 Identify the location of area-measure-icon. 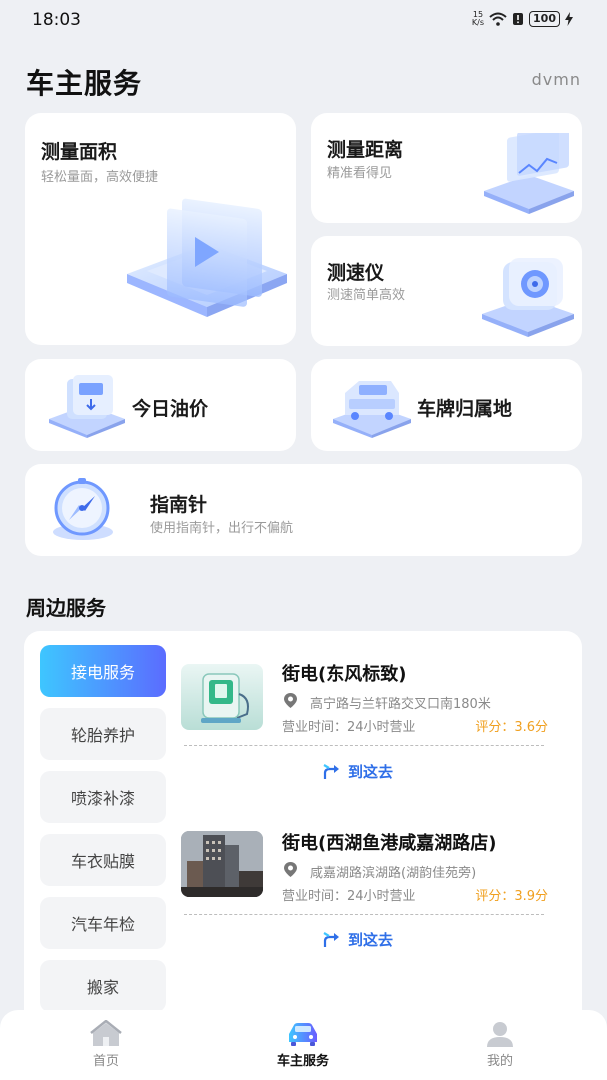
(207, 257).